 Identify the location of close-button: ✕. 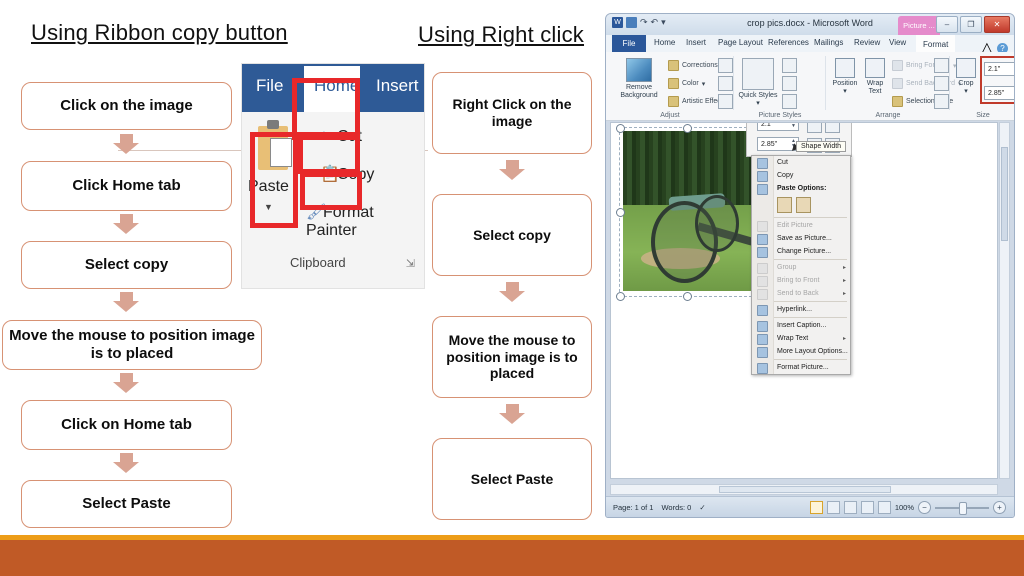
(997, 24).